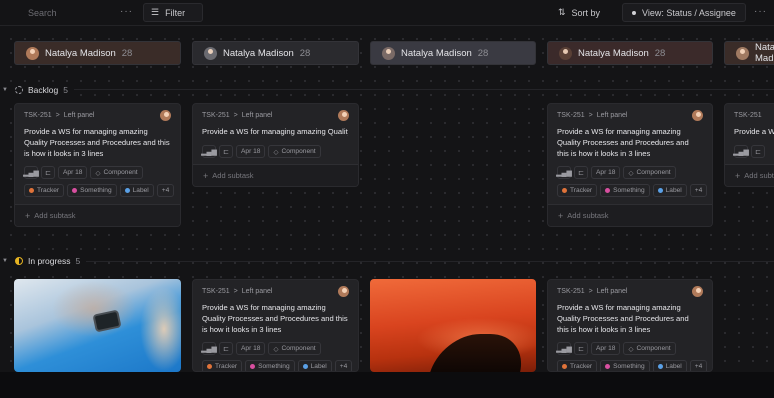 The width and height of the screenshot is (774, 398). Describe the element at coordinates (37, 90) in the screenshot. I see `group-header-backlog: ▼ Backlog 5` at that location.